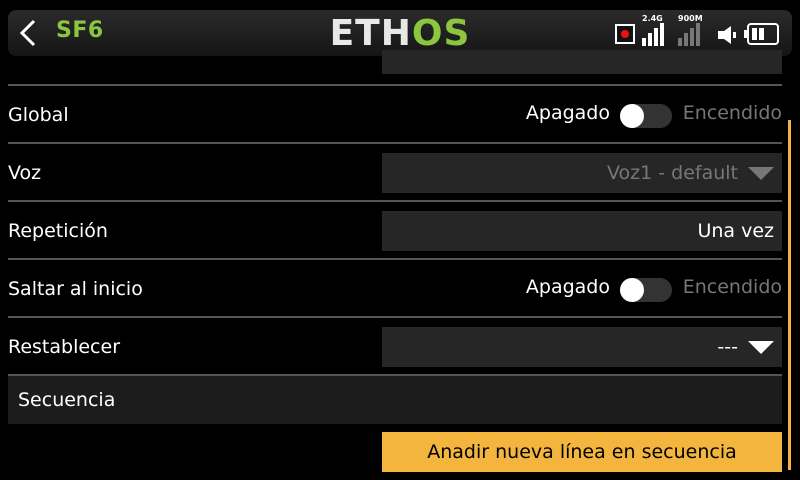 This screenshot has height=480, width=800. I want to click on status-area: 2.4G 900M, so click(702, 32).